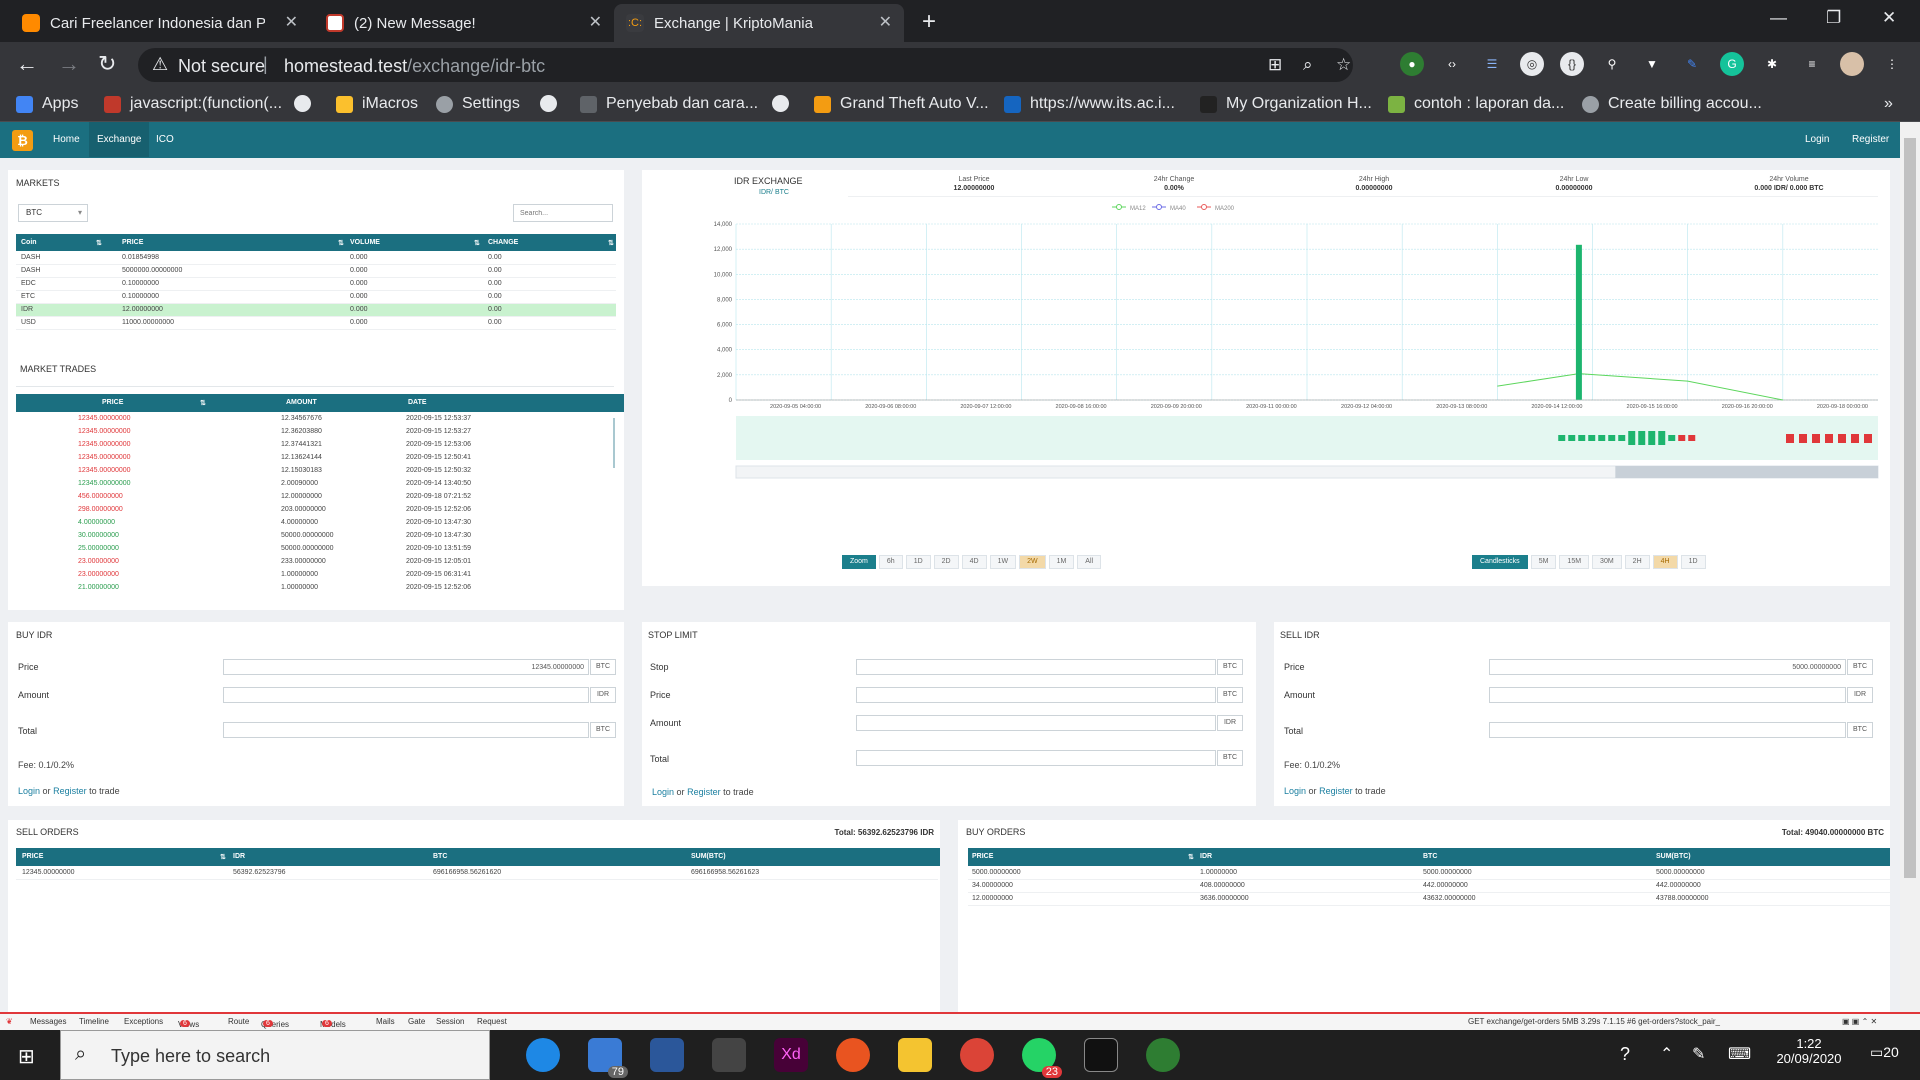 This screenshot has width=1920, height=1080. Describe the element at coordinates (165, 139) in the screenshot. I see `nav-ico: ICO` at that location.